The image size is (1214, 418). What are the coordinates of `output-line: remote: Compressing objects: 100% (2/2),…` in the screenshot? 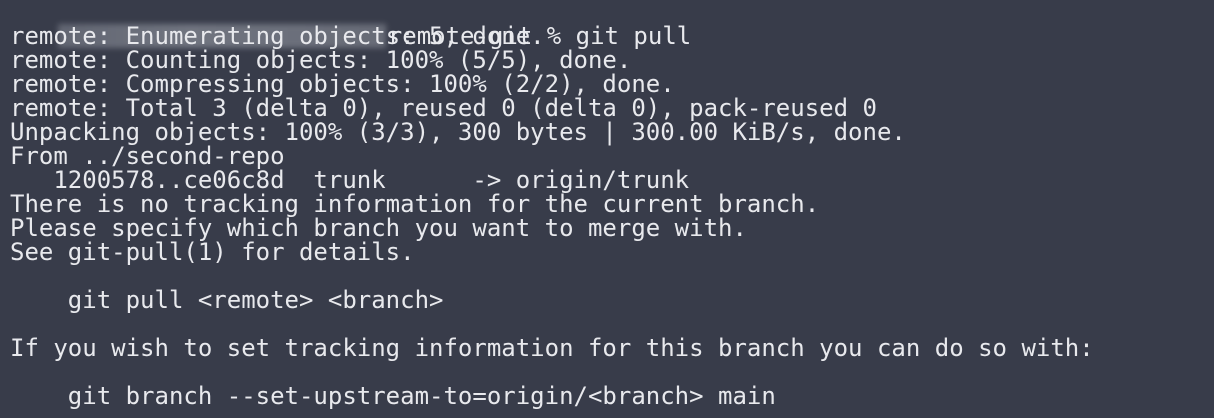 It's located at (342, 84).